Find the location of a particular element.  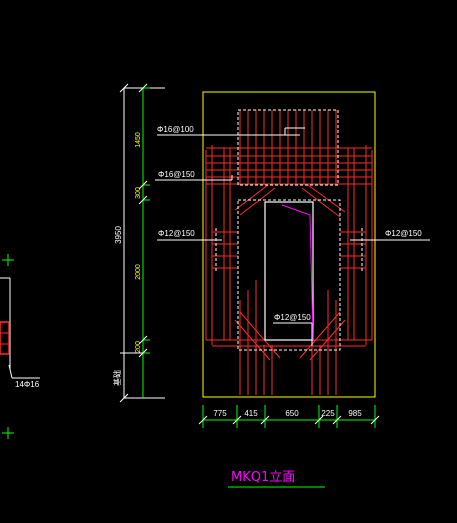

dim-horizontal-label: 650 is located at coordinates (292, 413).